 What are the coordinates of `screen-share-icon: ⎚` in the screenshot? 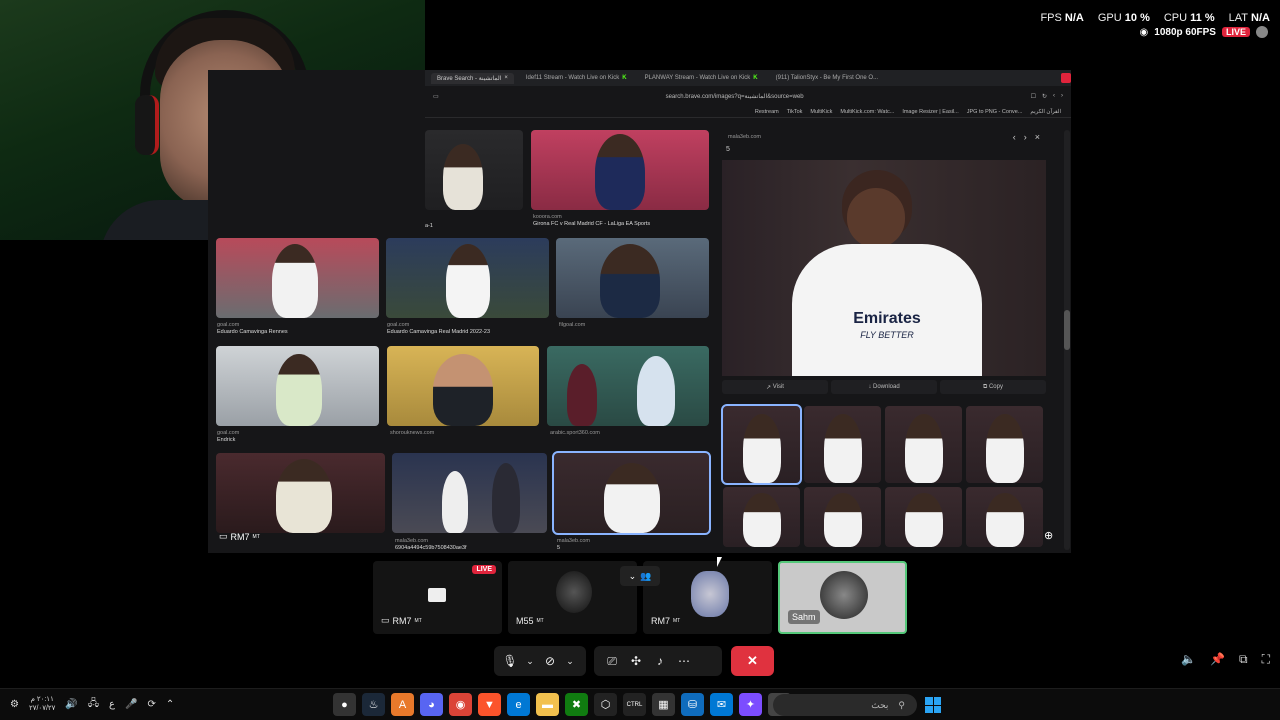 It's located at (612, 661).